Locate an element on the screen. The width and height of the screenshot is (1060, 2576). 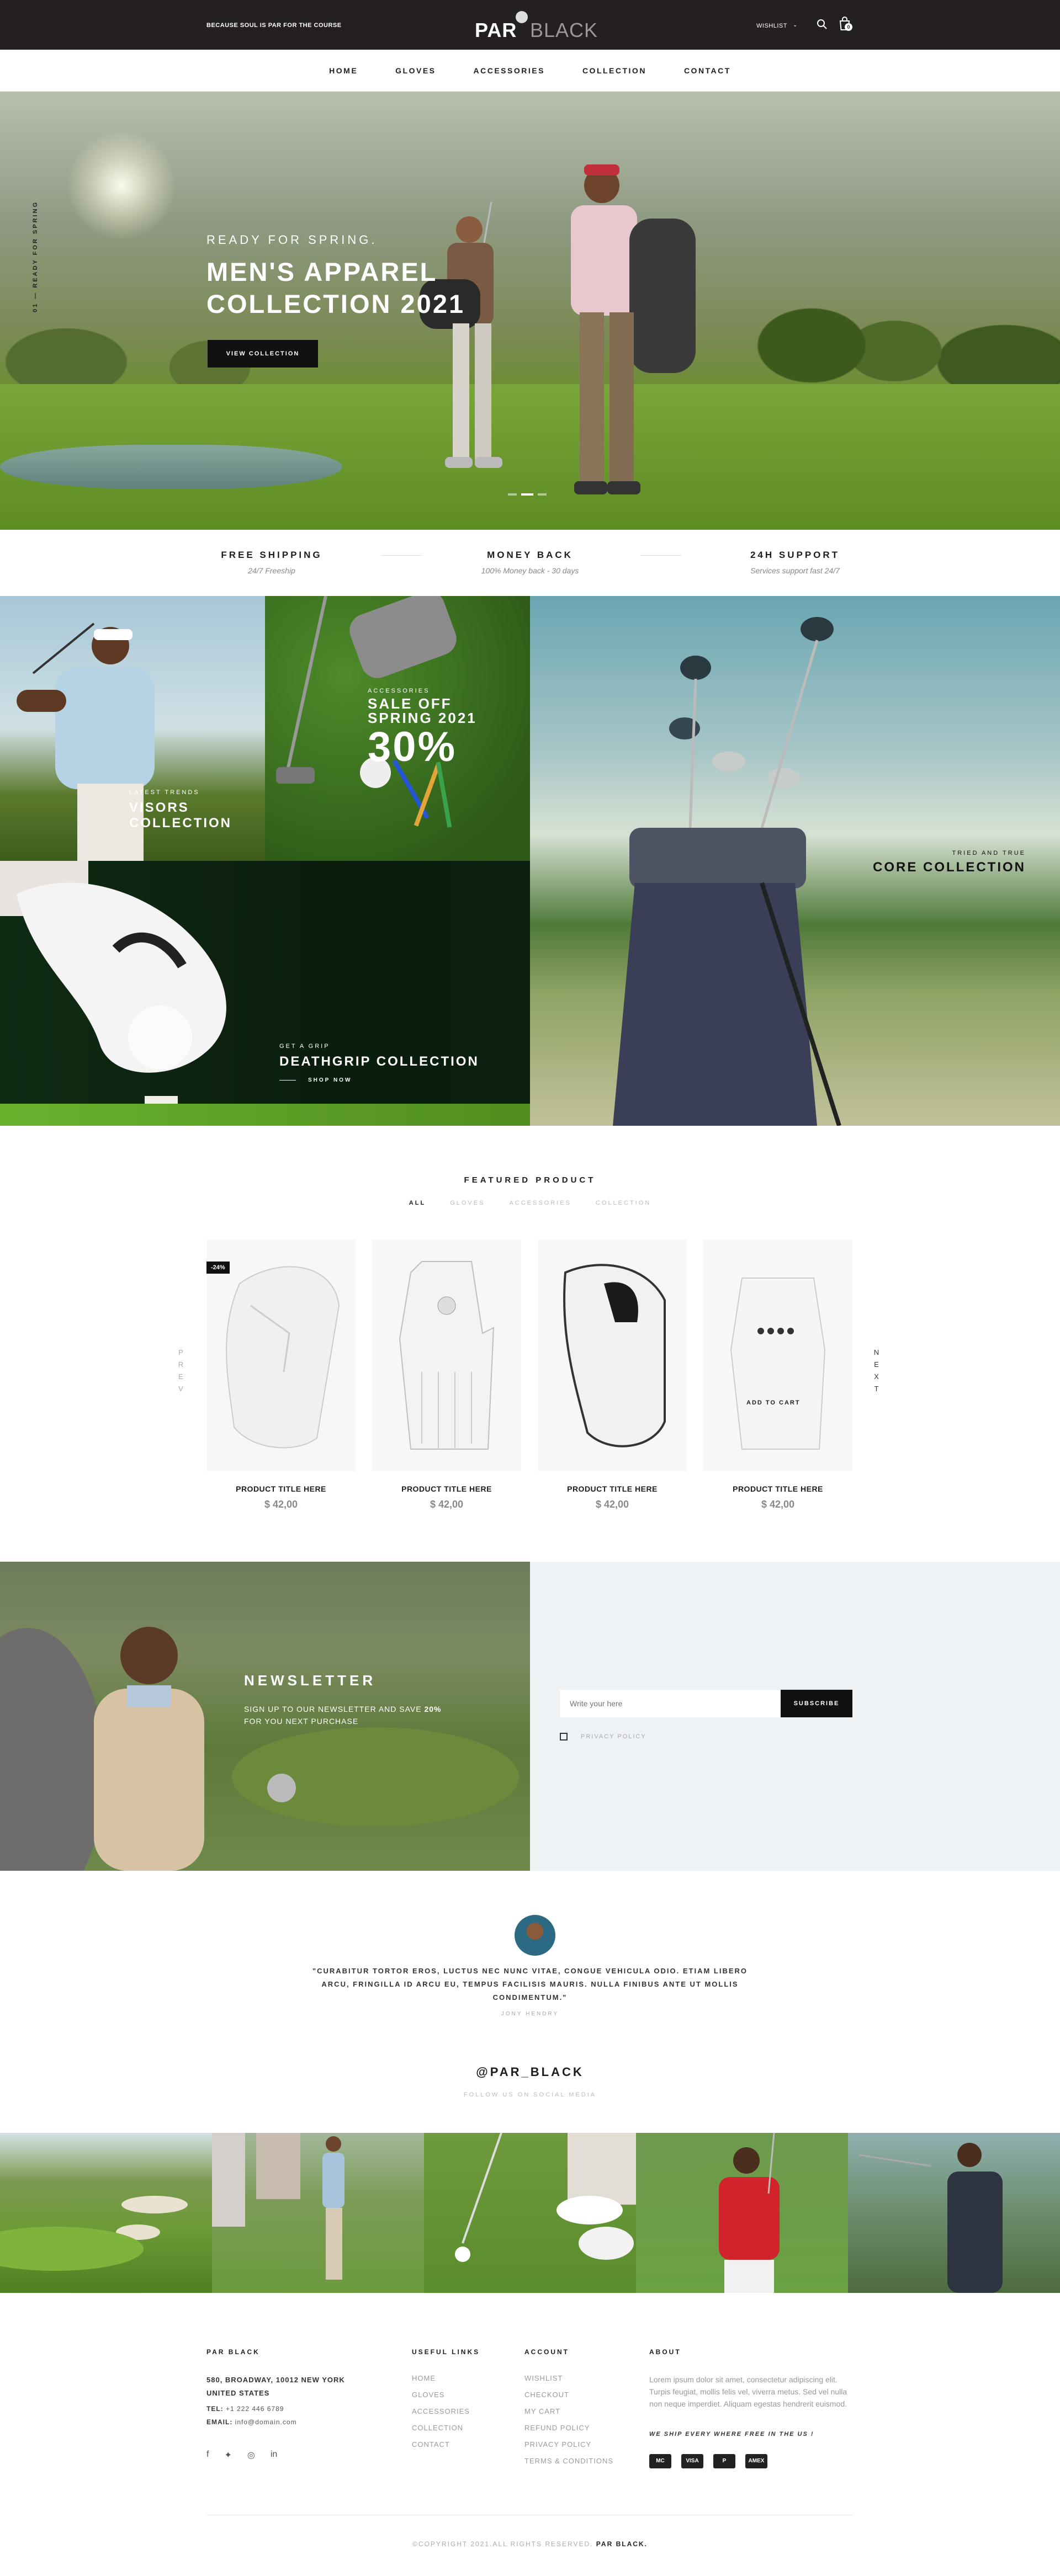
logo-text-black: BLACK is located at coordinates (564, 30).